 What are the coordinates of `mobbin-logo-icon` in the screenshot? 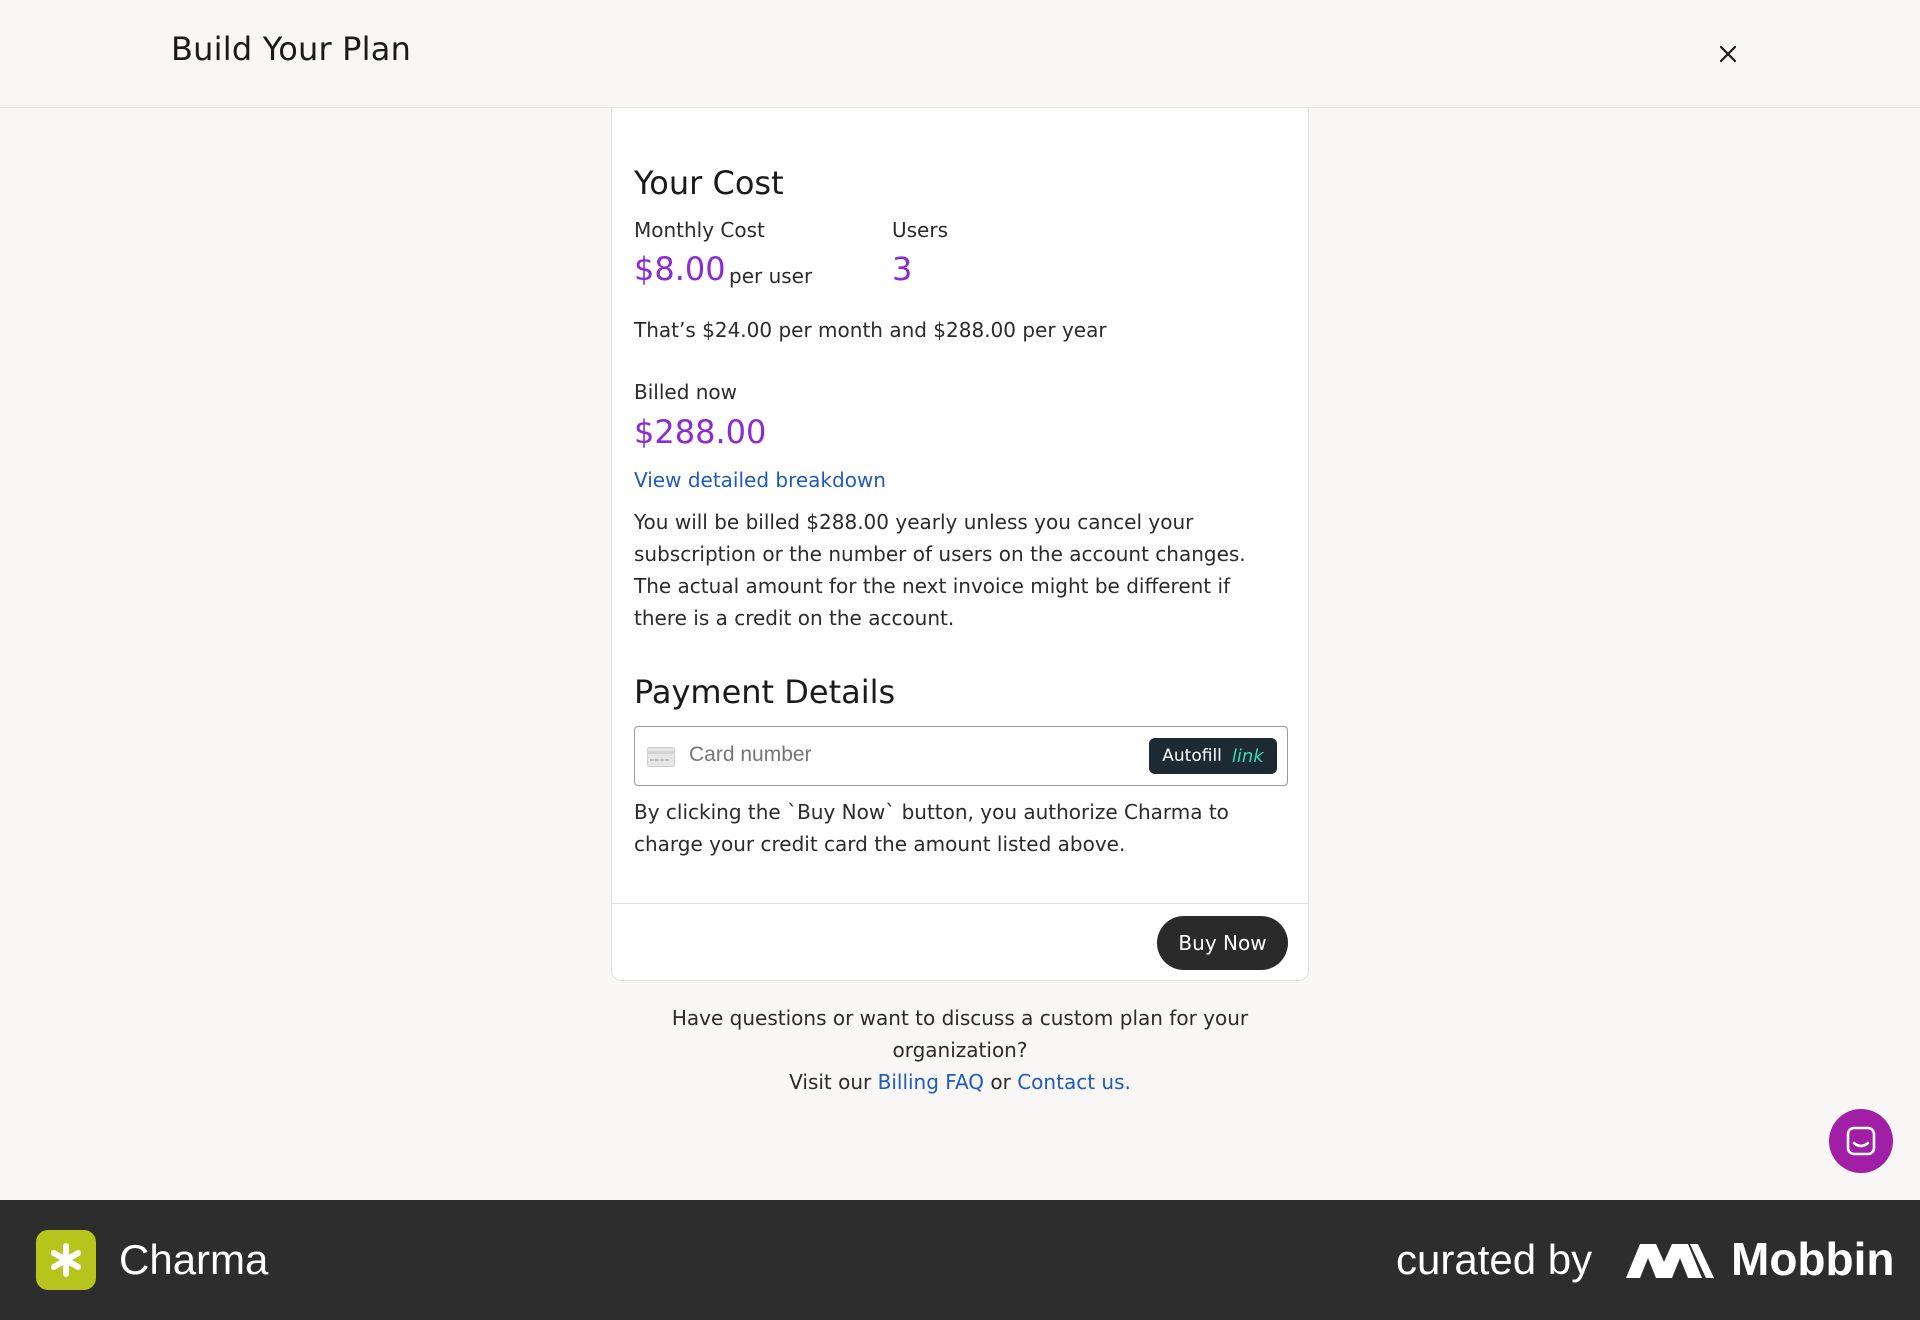 It's located at (1670, 1261).